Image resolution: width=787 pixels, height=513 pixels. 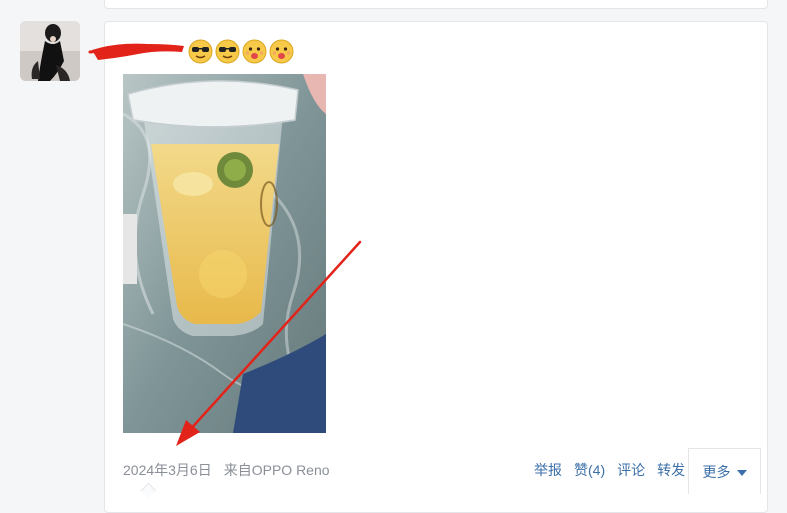 What do you see at coordinates (741, 472) in the screenshot?
I see `triangle-down-icon` at bounding box center [741, 472].